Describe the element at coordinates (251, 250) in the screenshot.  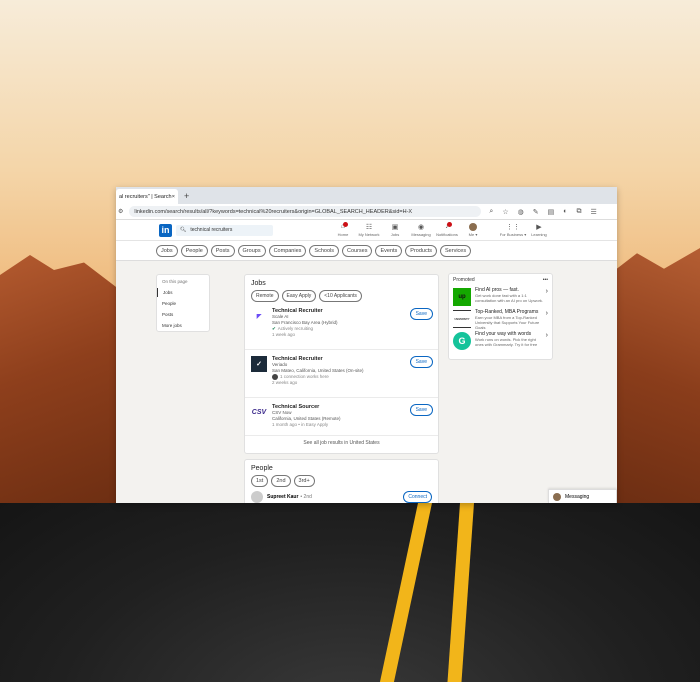
I see `filter-groups: Groups` at that location.